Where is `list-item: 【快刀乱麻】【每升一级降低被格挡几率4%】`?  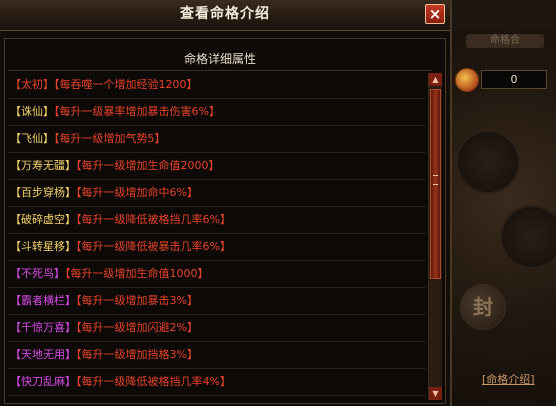
list-item: 【快刀乱麻】【每升一级降低被格挡几率4%】 is located at coordinates (217, 382).